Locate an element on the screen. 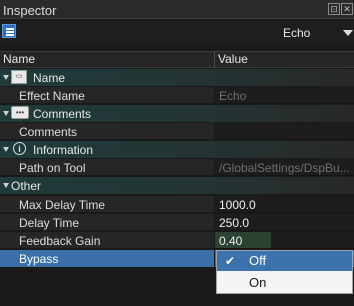 Image resolution: width=354 pixels, height=306 pixels. column-name-header: Name is located at coordinates (19, 59).